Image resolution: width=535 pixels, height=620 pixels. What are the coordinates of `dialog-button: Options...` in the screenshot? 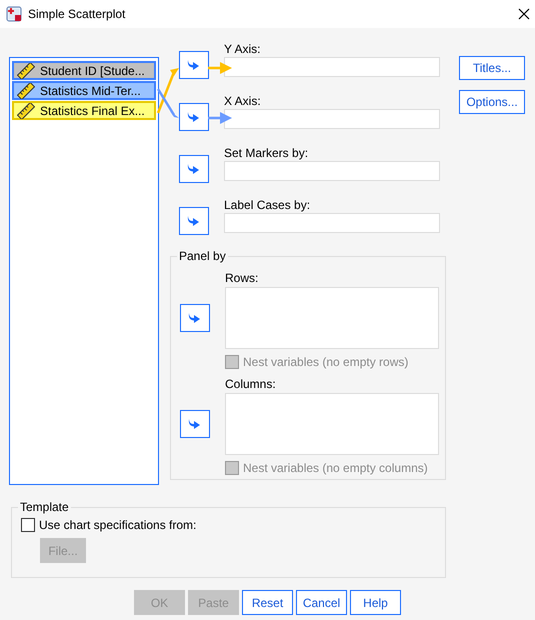 It's located at (492, 102).